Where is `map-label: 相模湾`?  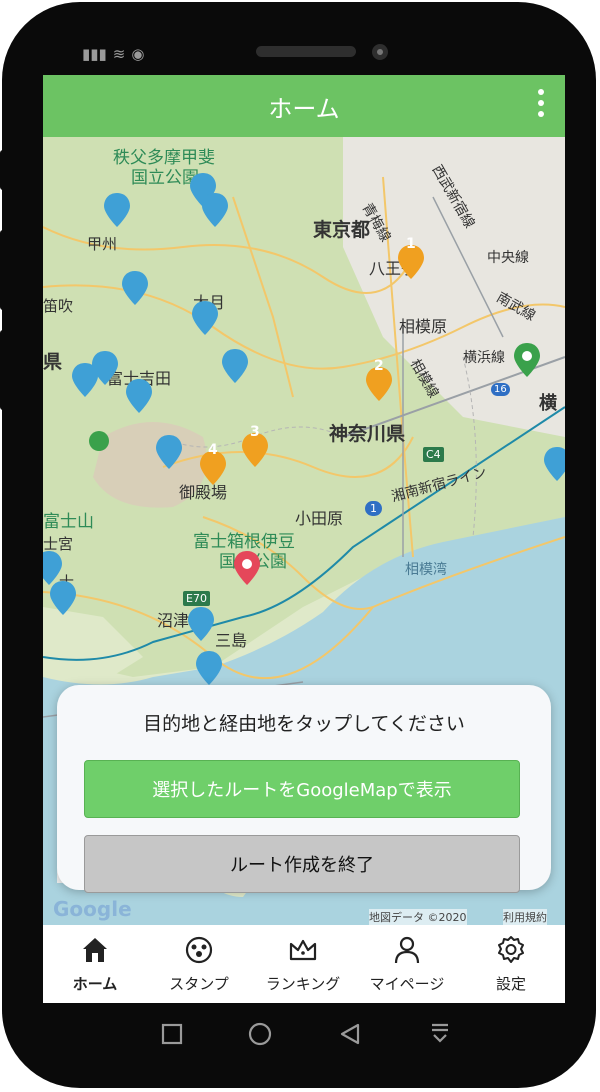
map-label: 相模湾 is located at coordinates (426, 570).